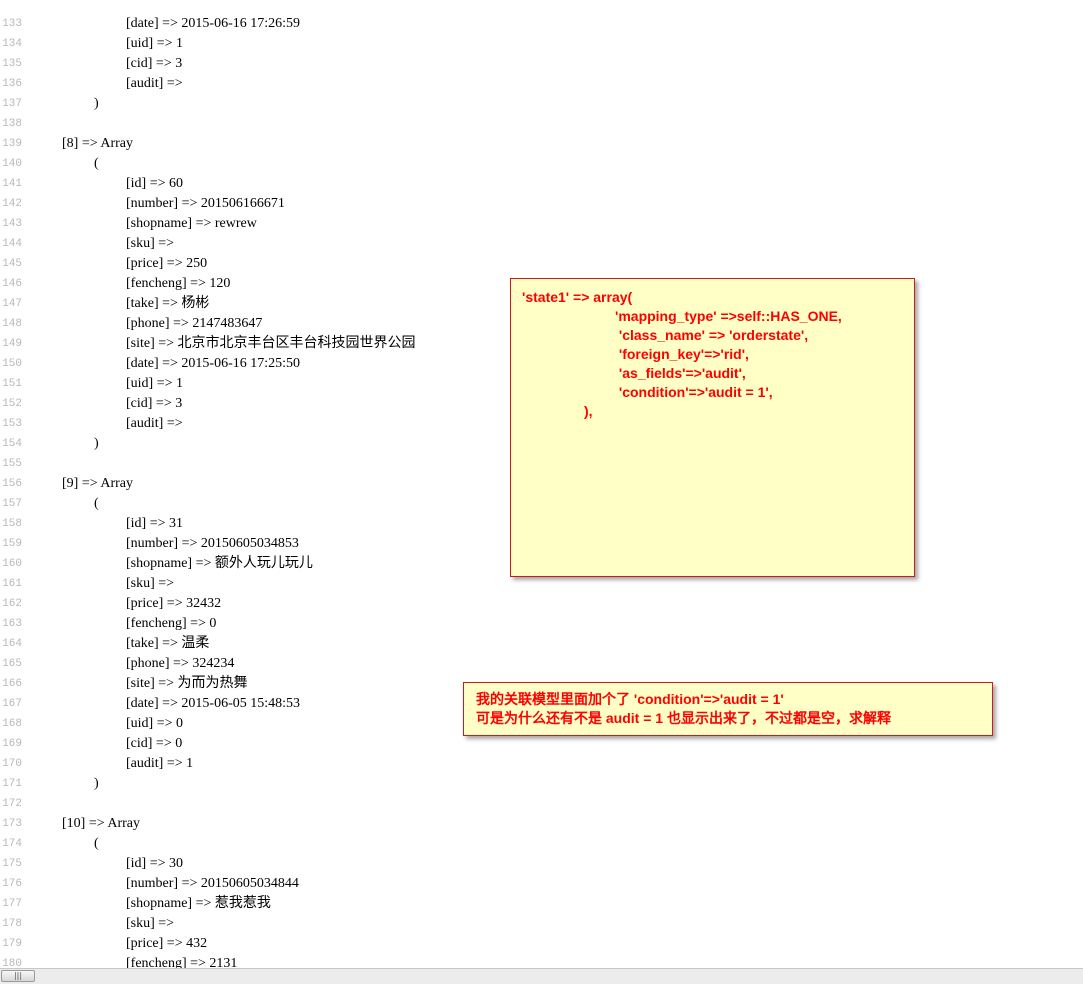 Image resolution: width=1083 pixels, height=984 pixels. What do you see at coordinates (12, 724) in the screenshot?
I see `line-number: 168` at bounding box center [12, 724].